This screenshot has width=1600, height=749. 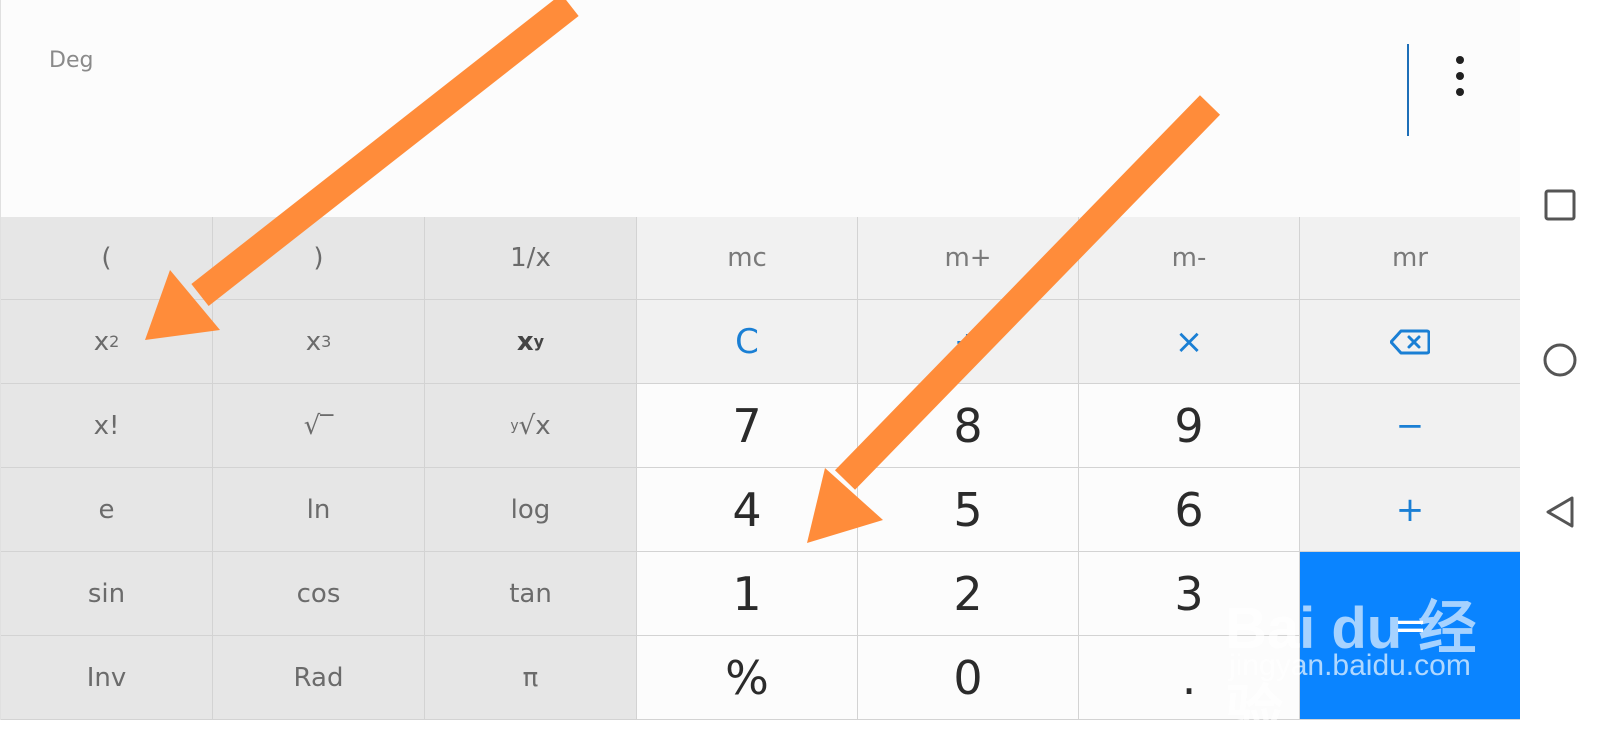 I want to click on yth-root-button: y √x, so click(x=531, y=426).